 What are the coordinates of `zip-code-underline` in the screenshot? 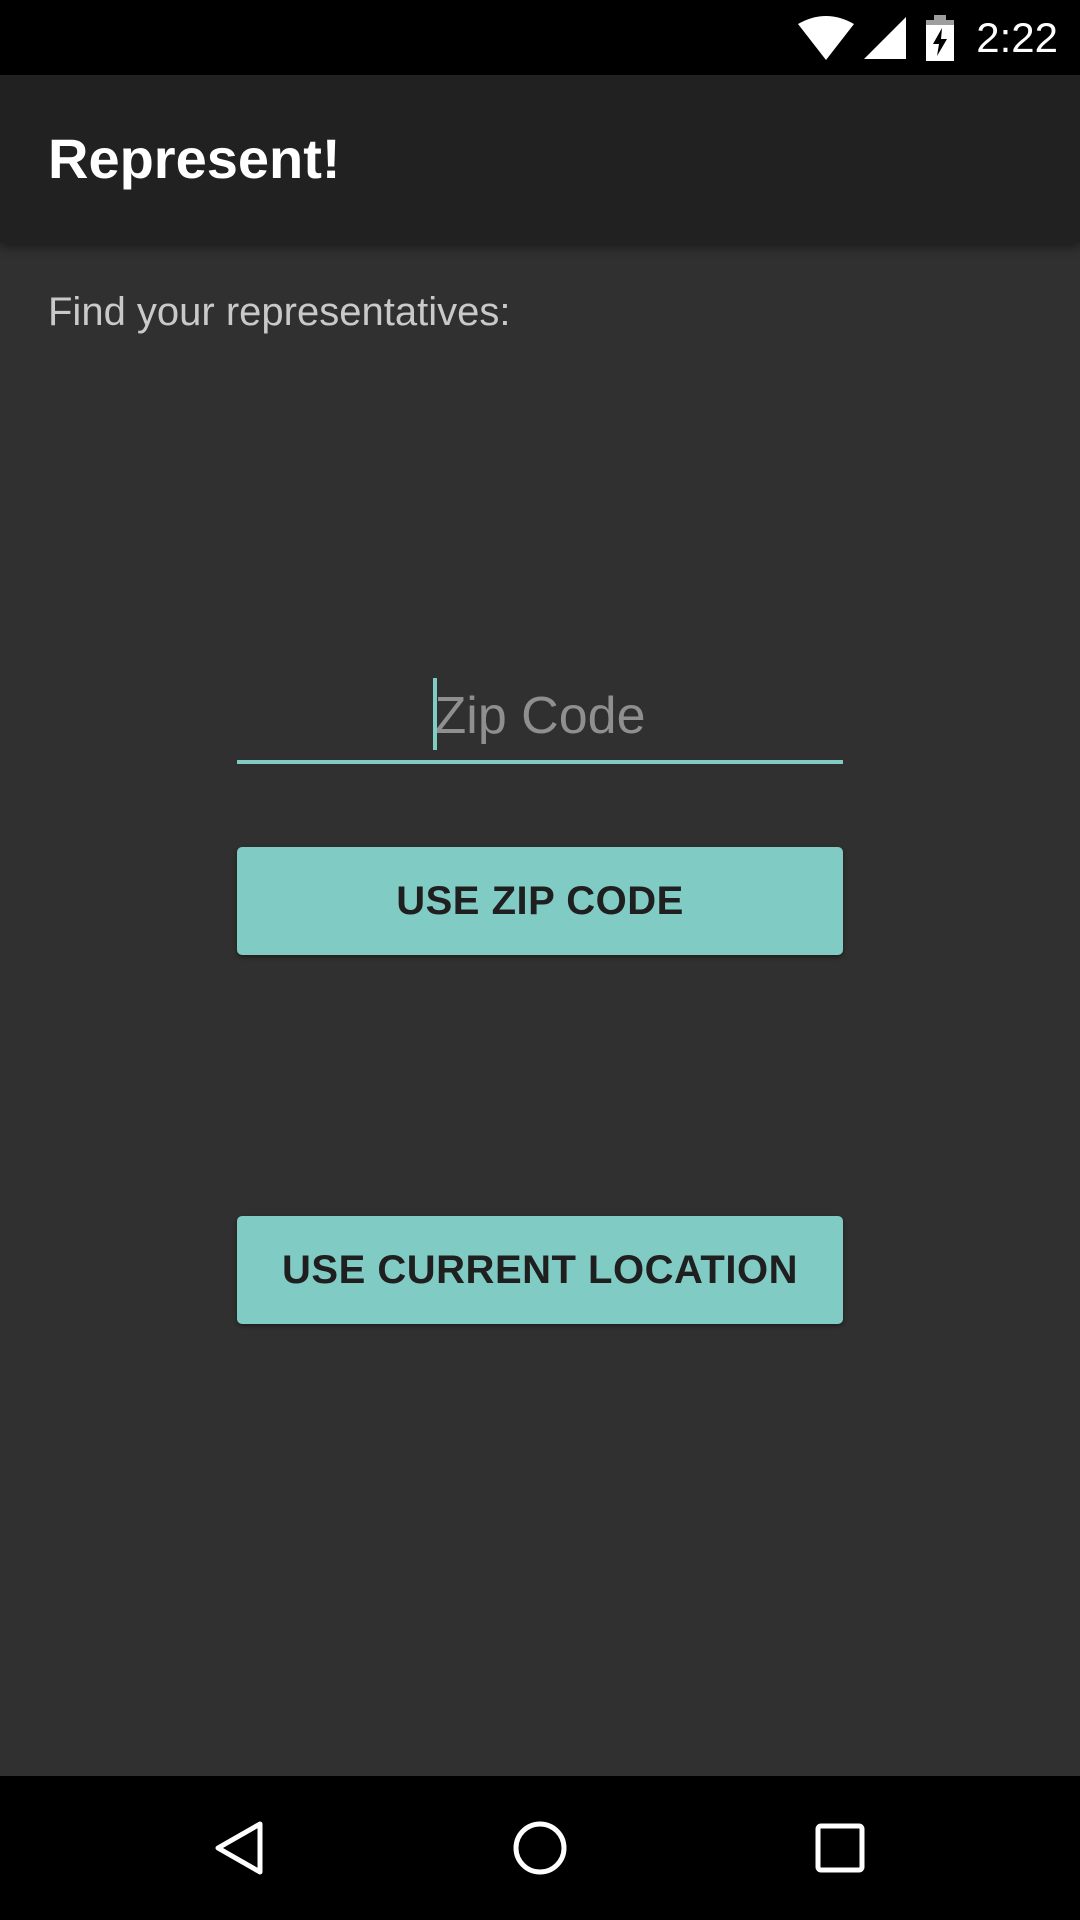 It's located at (540, 762).